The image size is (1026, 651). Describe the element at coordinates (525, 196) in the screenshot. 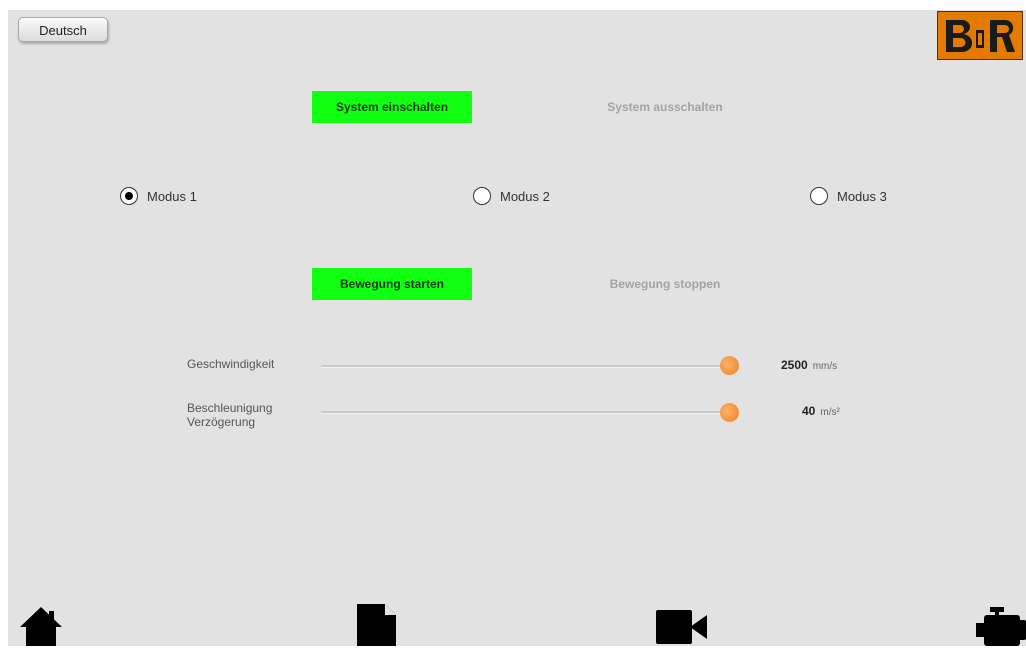

I see `mode-2-label: Modus 2` at that location.